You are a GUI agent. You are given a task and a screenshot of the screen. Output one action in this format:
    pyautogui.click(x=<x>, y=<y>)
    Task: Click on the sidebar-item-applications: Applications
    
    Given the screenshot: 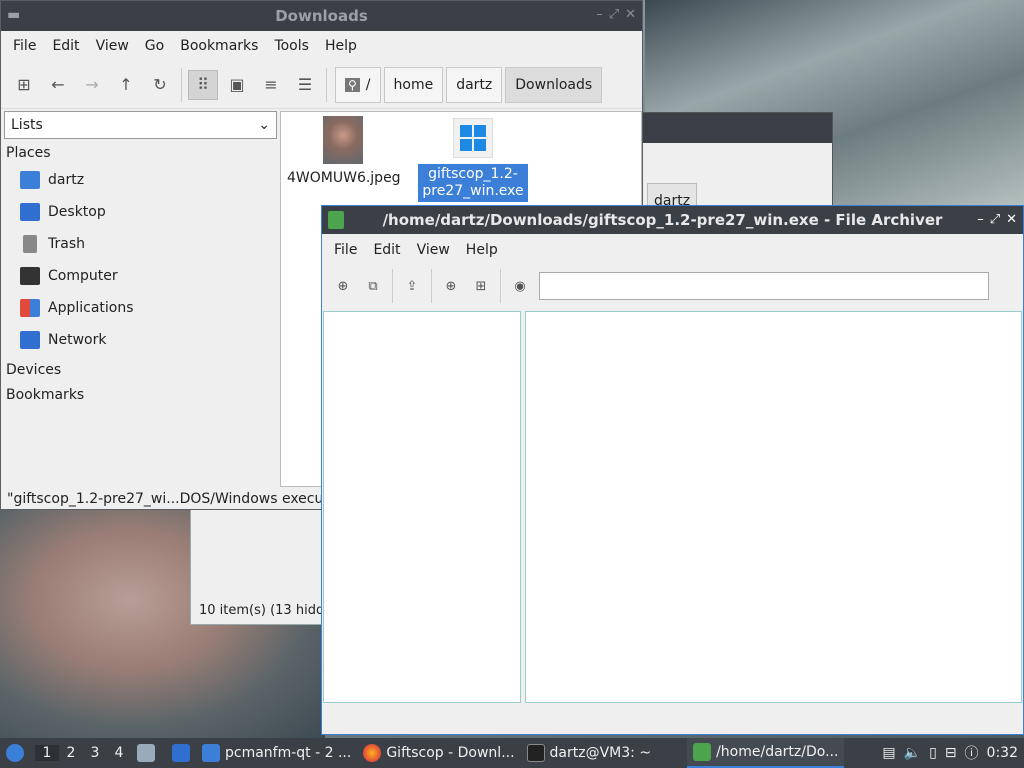 What is the action you would take?
    pyautogui.click(x=140, y=308)
    